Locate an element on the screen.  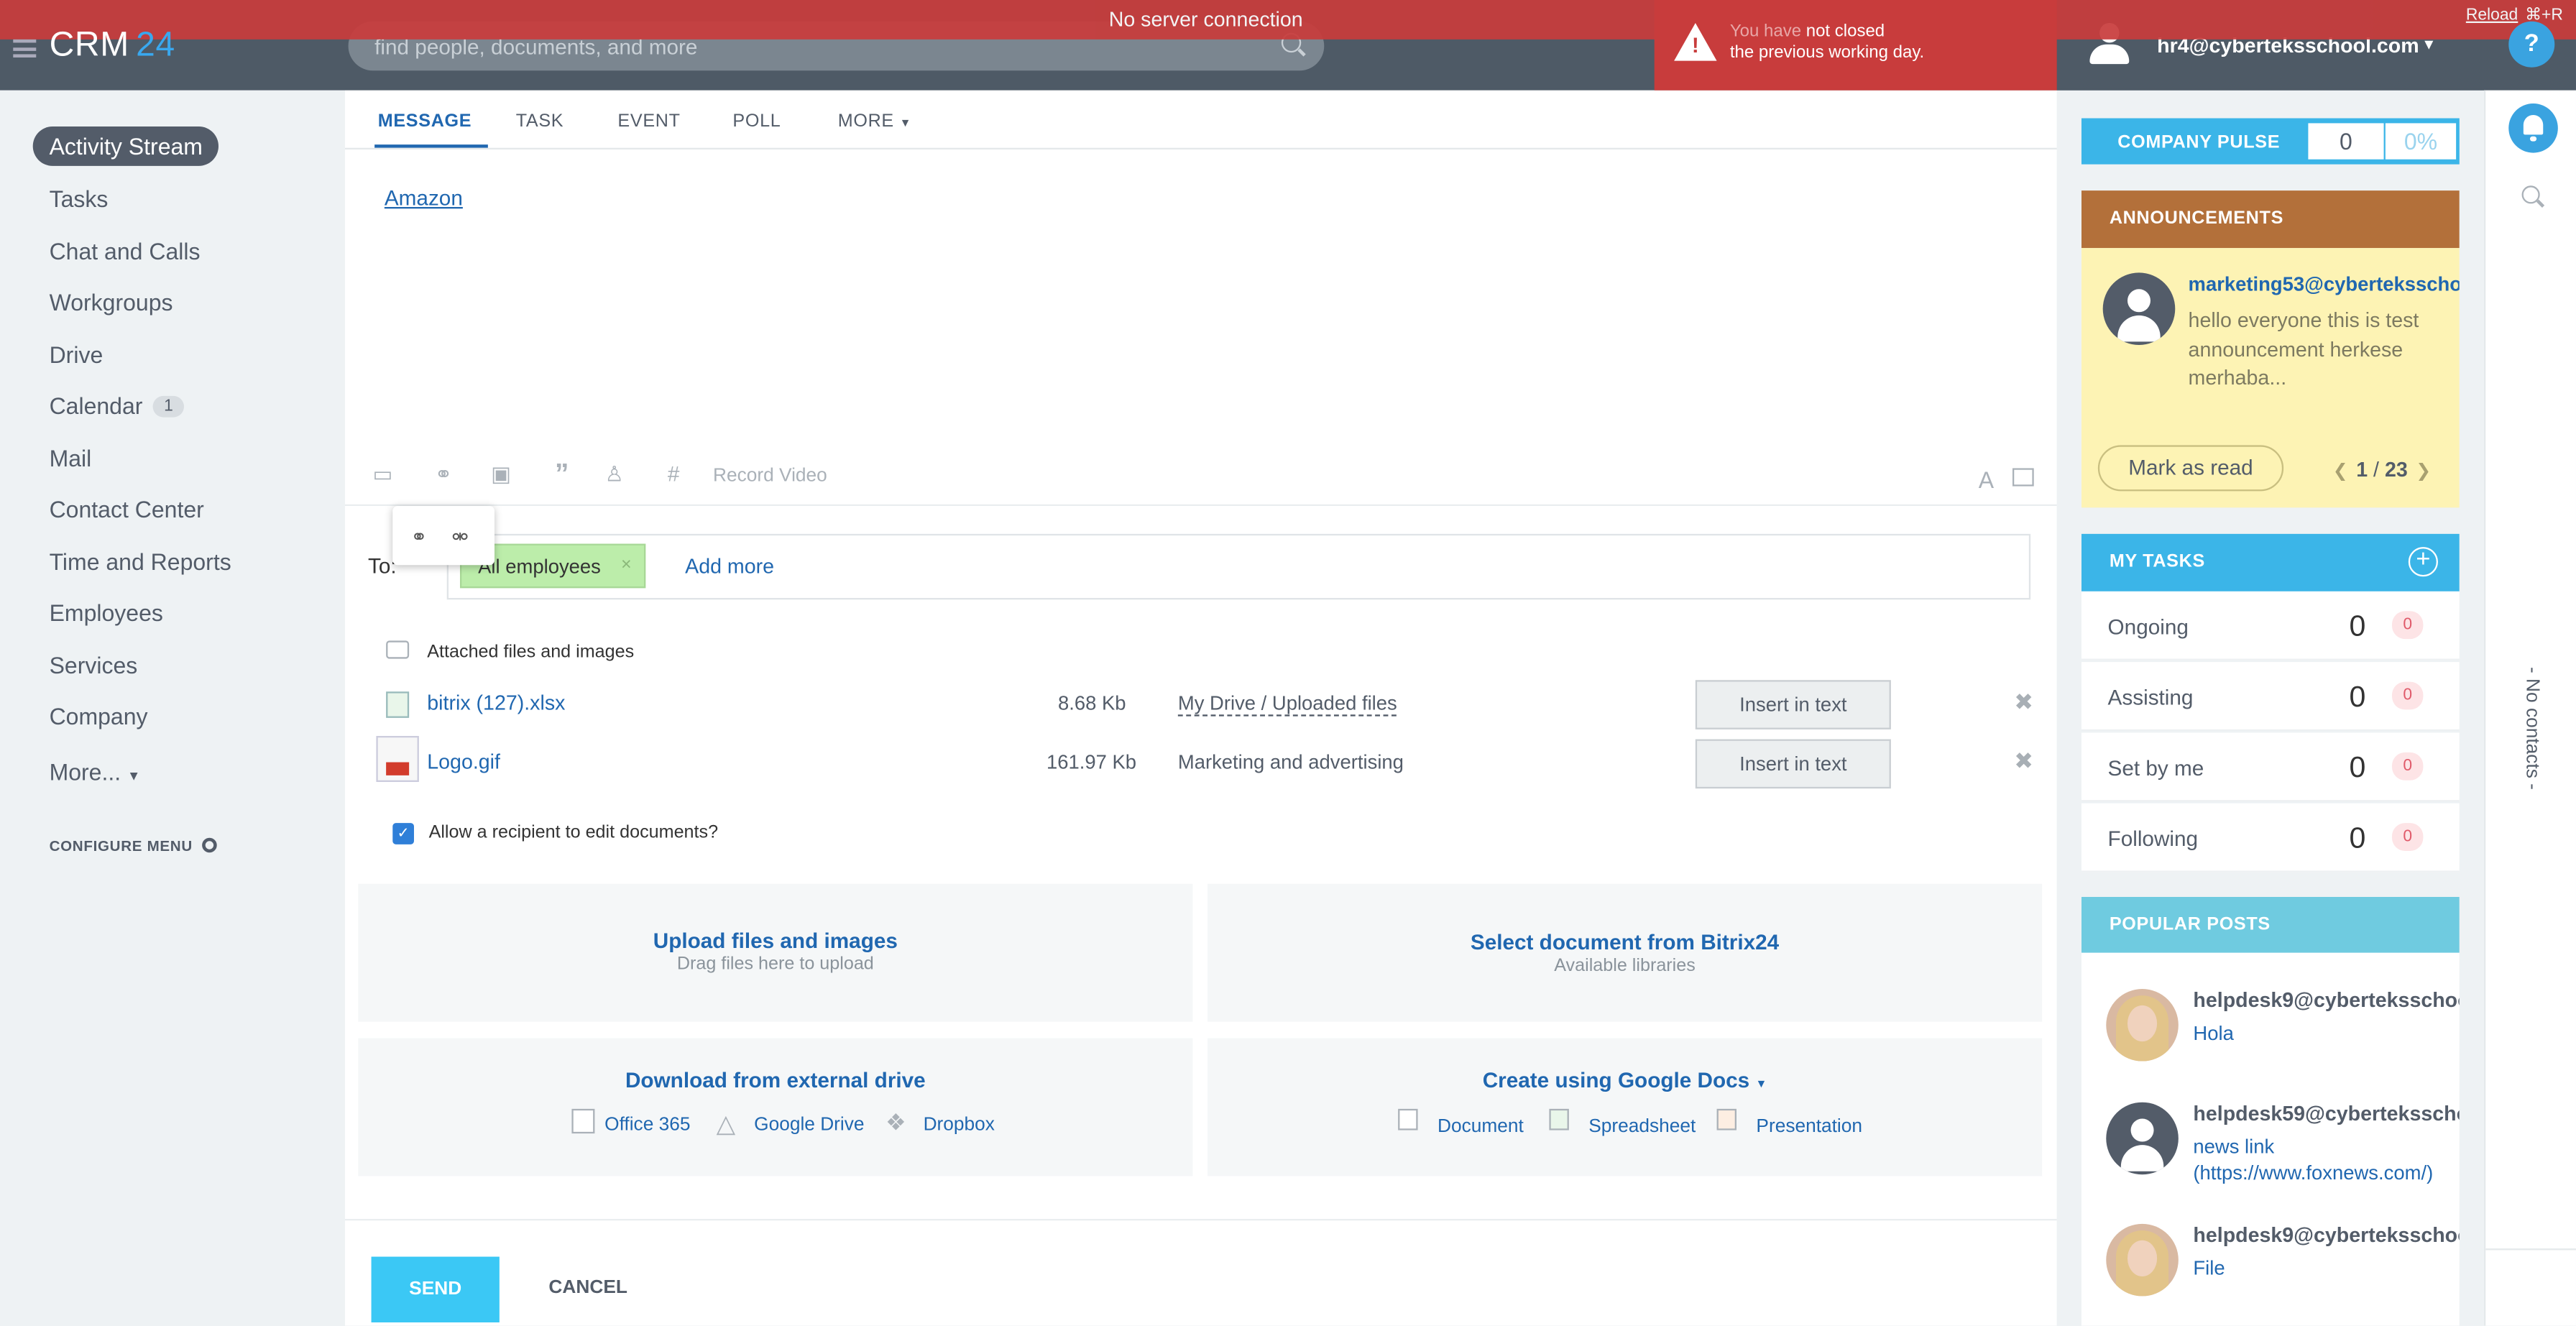
company-pulse-widget: COMPANY PULSE 0 0% is located at coordinates (2270, 141).